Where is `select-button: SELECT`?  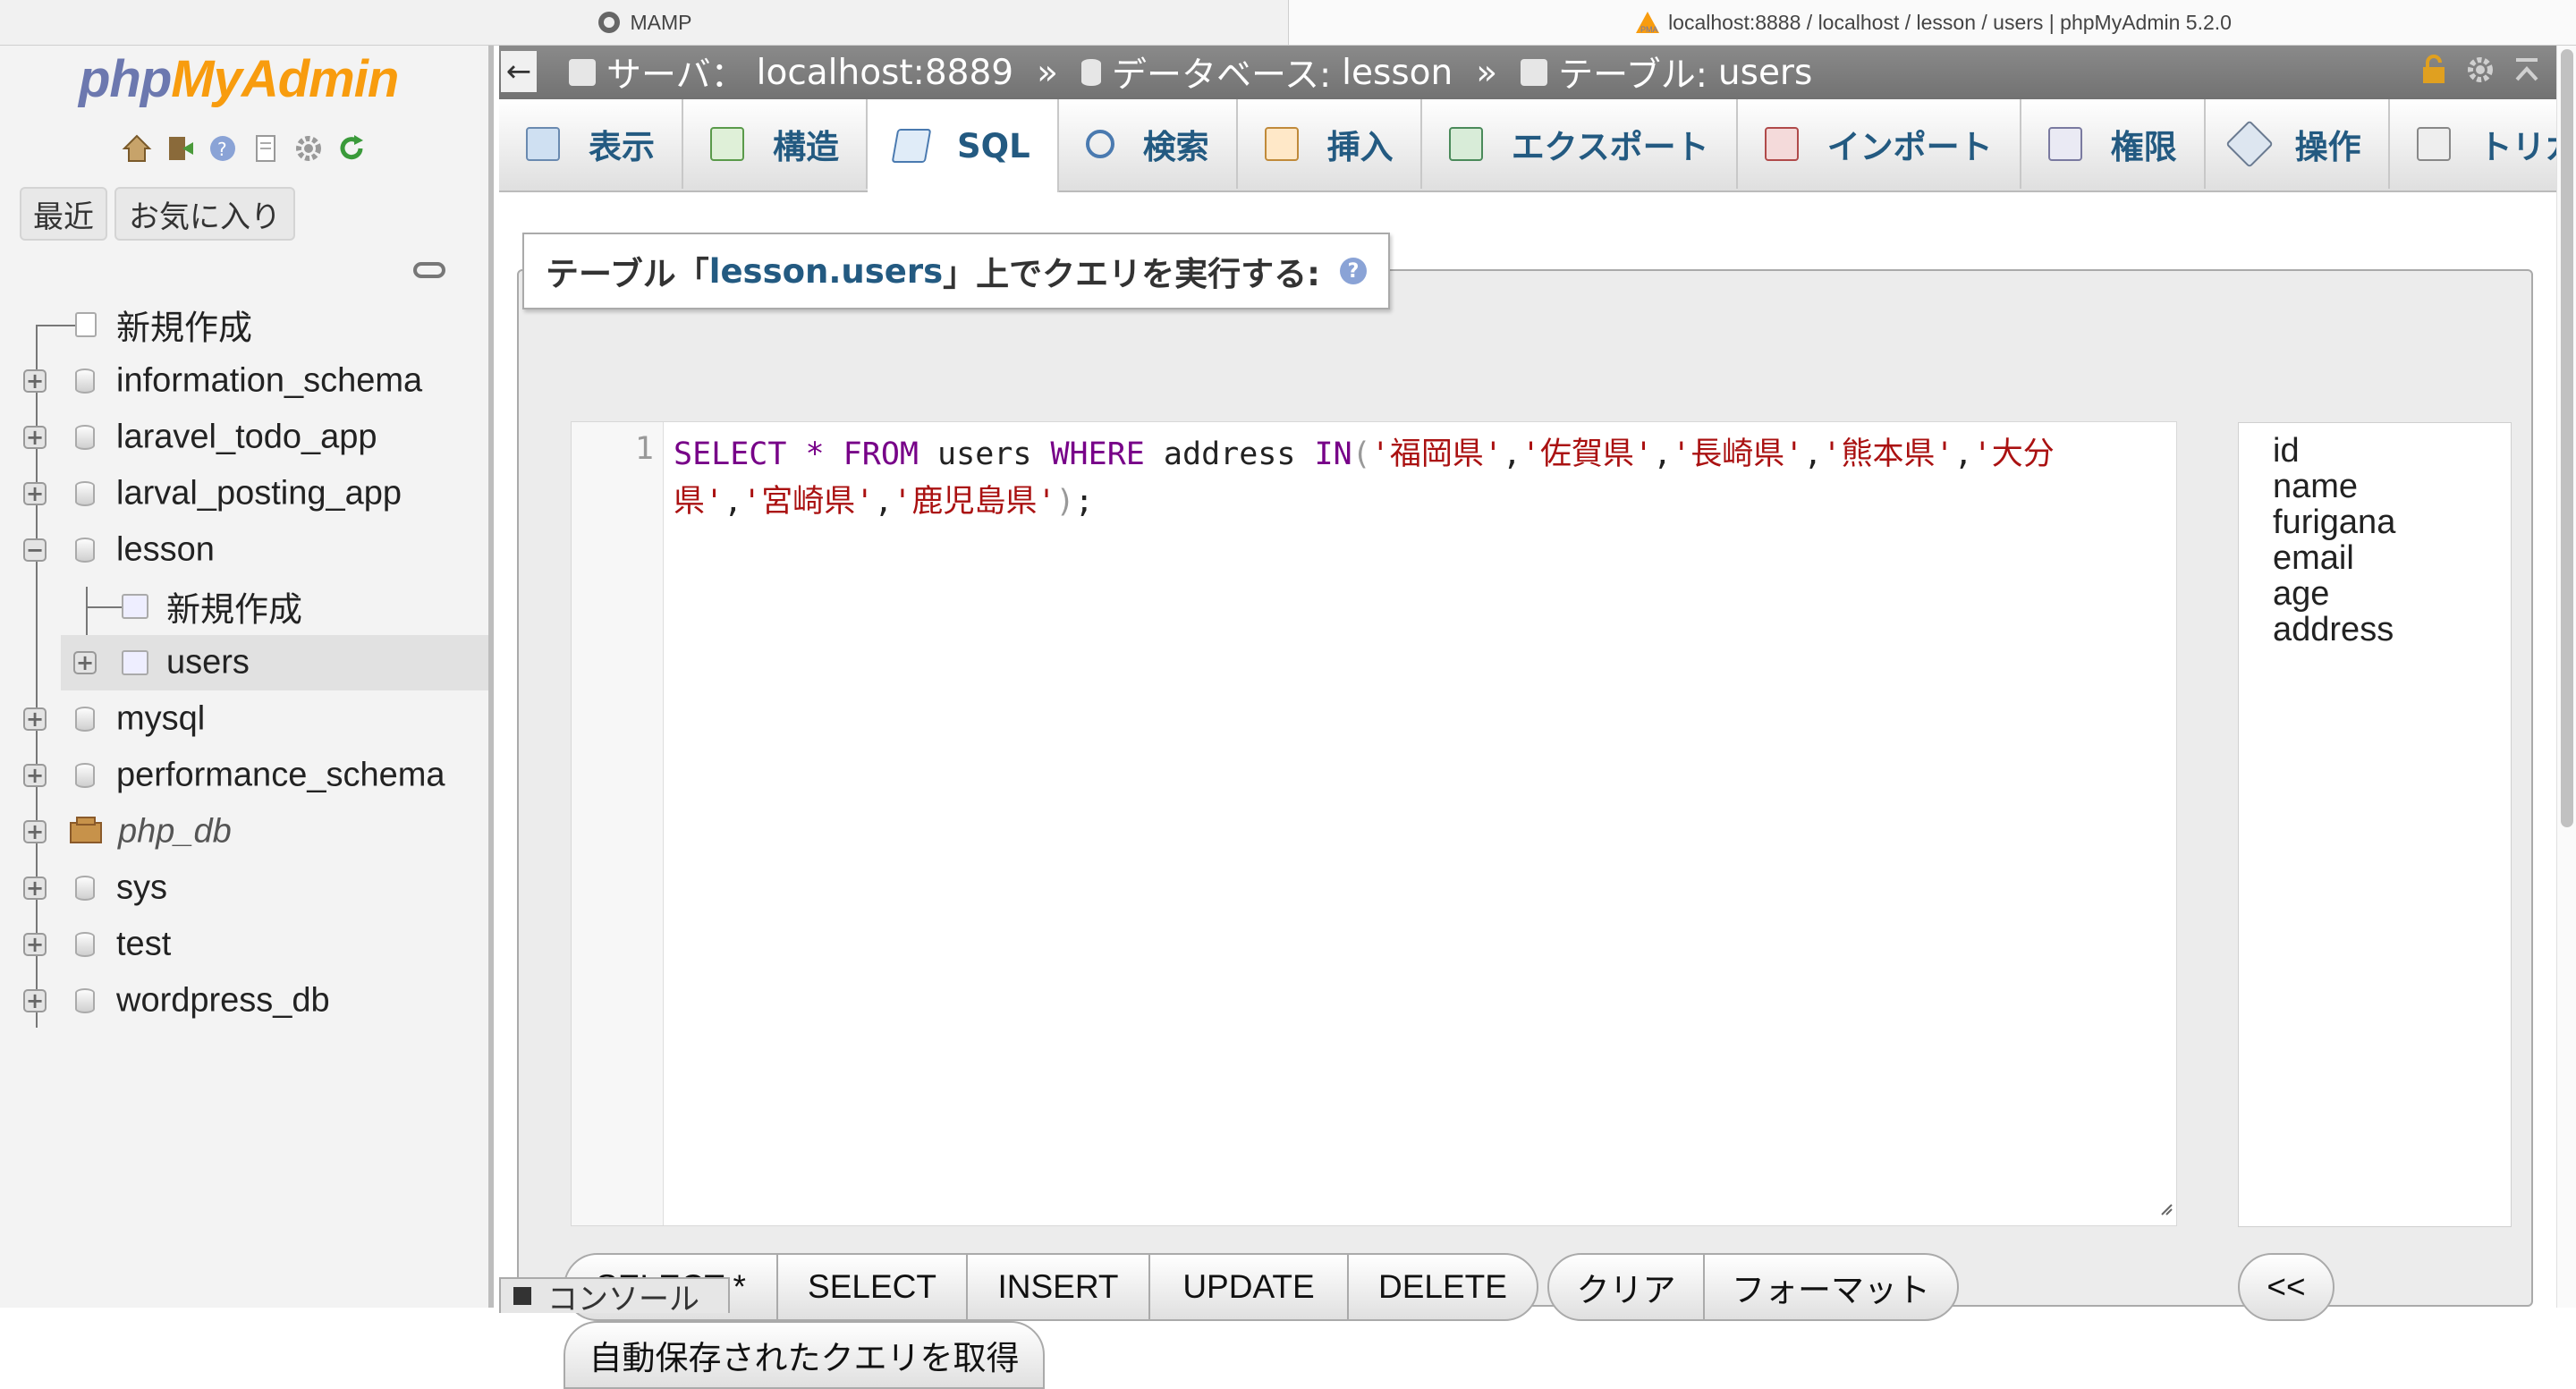 select-button: SELECT is located at coordinates (873, 1287).